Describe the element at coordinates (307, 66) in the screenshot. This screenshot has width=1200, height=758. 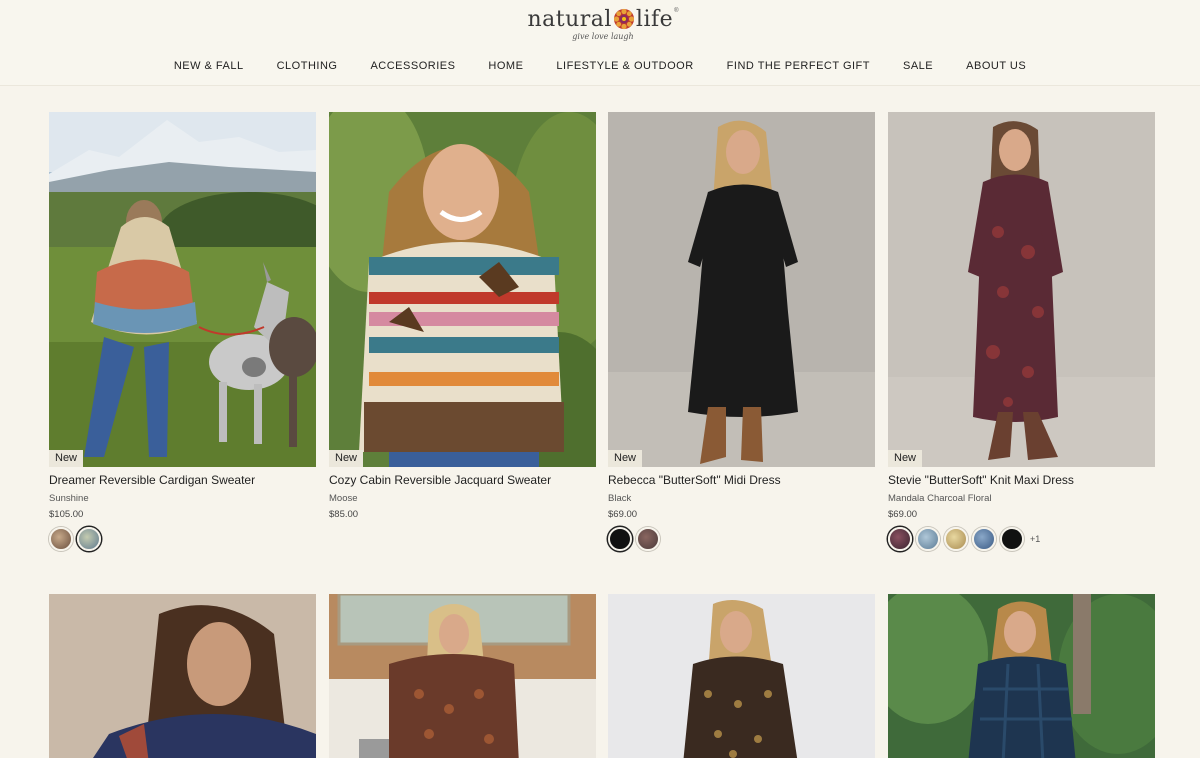
I see `nav-clothing: CLOTHING` at that location.